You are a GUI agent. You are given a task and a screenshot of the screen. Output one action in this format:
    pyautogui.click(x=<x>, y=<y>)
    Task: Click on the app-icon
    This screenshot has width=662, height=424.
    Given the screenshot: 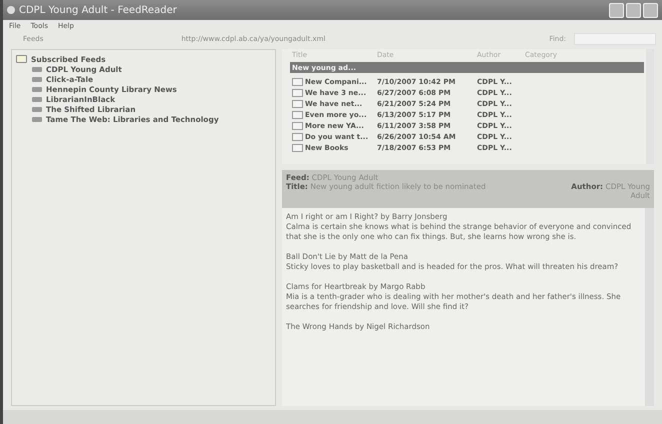 What is the action you would take?
    pyautogui.click(x=11, y=10)
    